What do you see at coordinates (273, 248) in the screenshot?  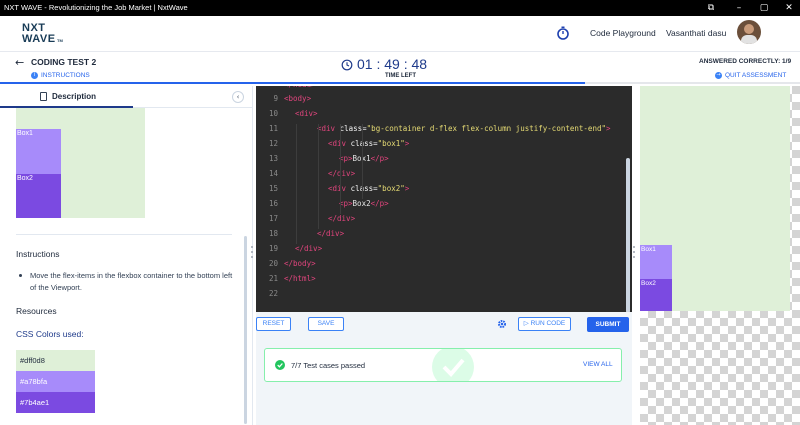 I see `line-number: 19` at bounding box center [273, 248].